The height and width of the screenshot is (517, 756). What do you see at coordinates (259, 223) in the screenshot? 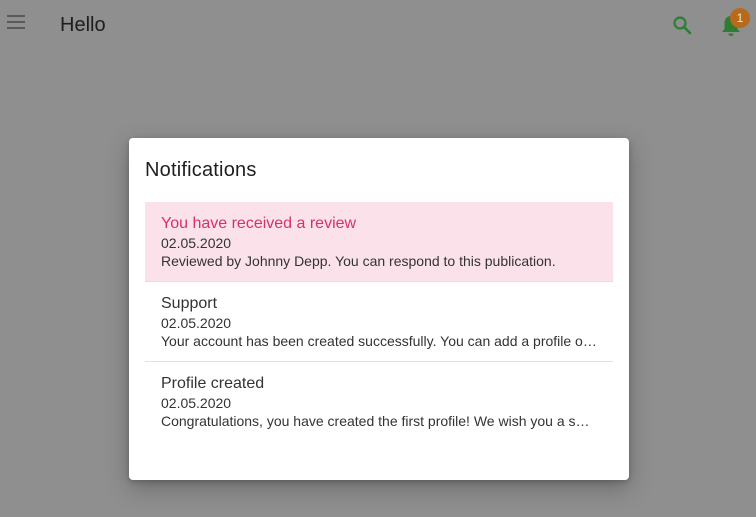
I see `notification-title: You have received a review` at bounding box center [259, 223].